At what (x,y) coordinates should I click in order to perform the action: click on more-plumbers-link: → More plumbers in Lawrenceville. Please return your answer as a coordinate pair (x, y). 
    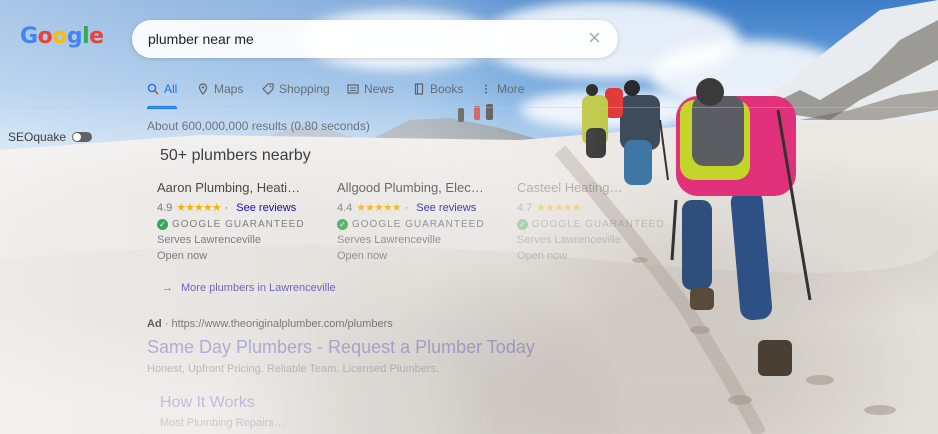
    Looking at the image, I should click on (249, 288).